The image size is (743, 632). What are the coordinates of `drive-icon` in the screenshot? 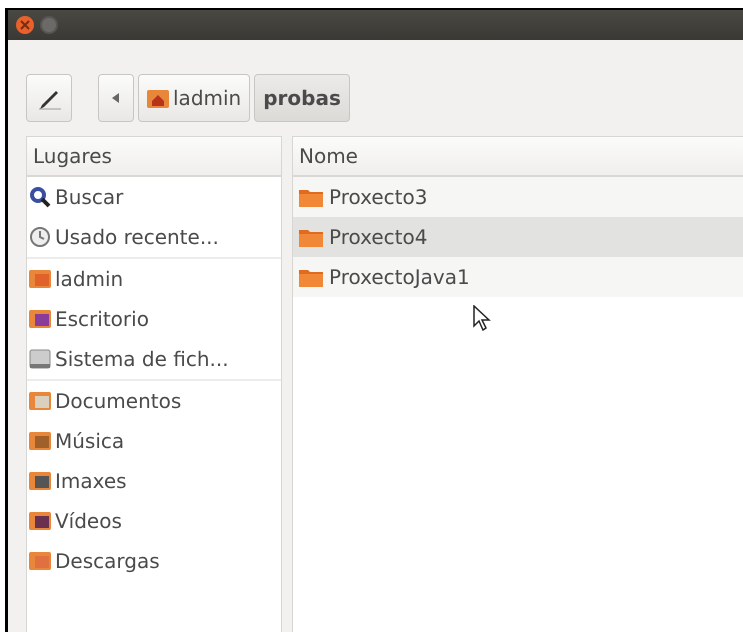 It's located at (40, 359).